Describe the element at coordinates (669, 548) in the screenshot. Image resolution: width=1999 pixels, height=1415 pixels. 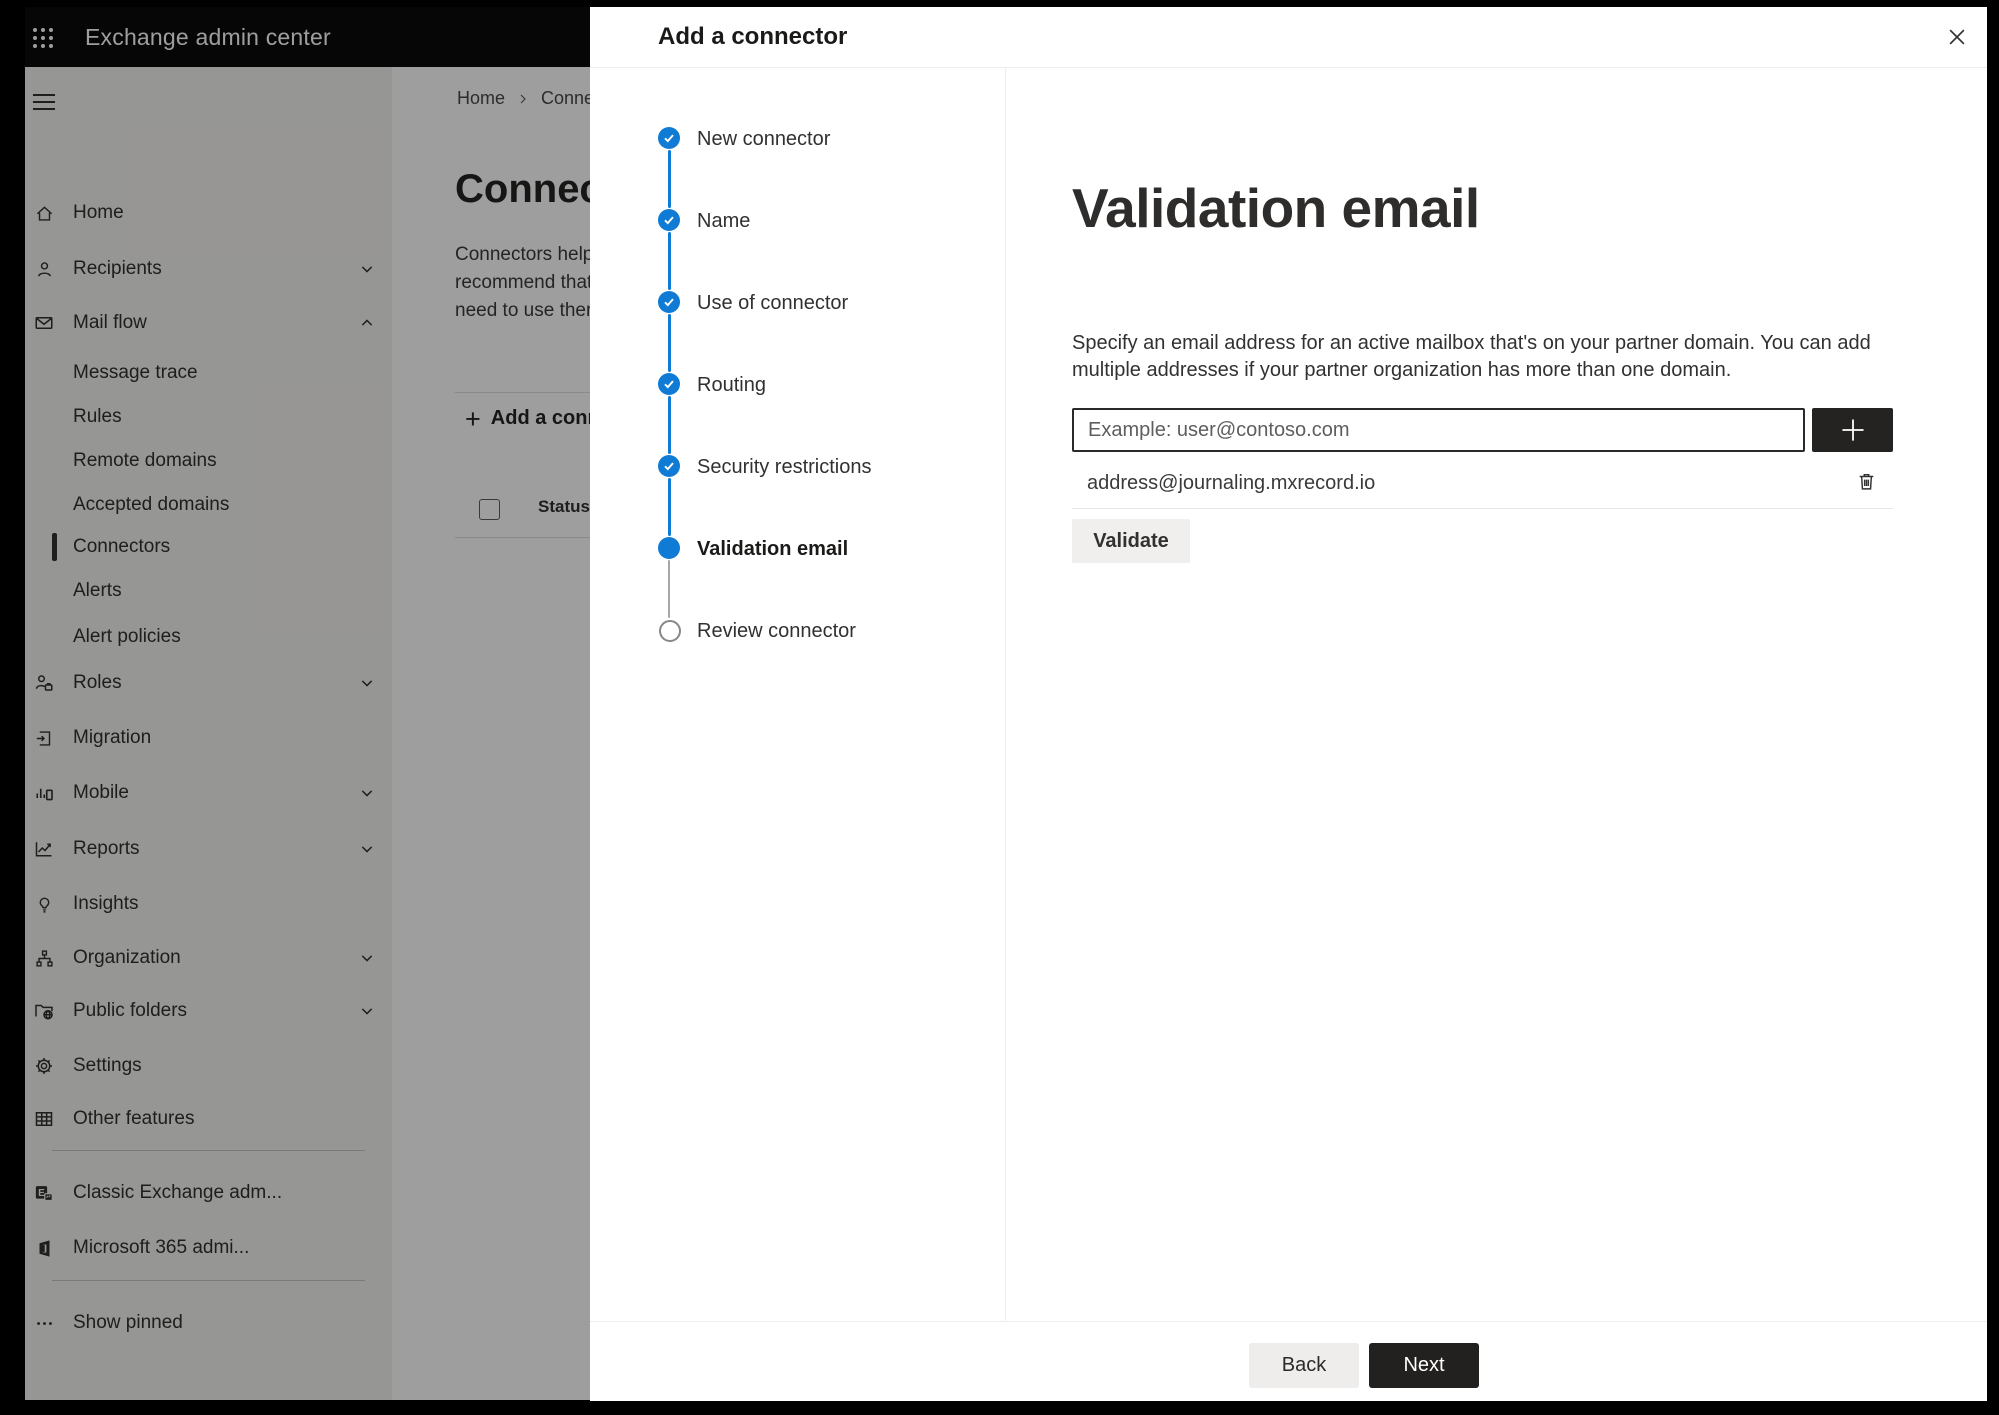
I see `step-circle-active` at that location.